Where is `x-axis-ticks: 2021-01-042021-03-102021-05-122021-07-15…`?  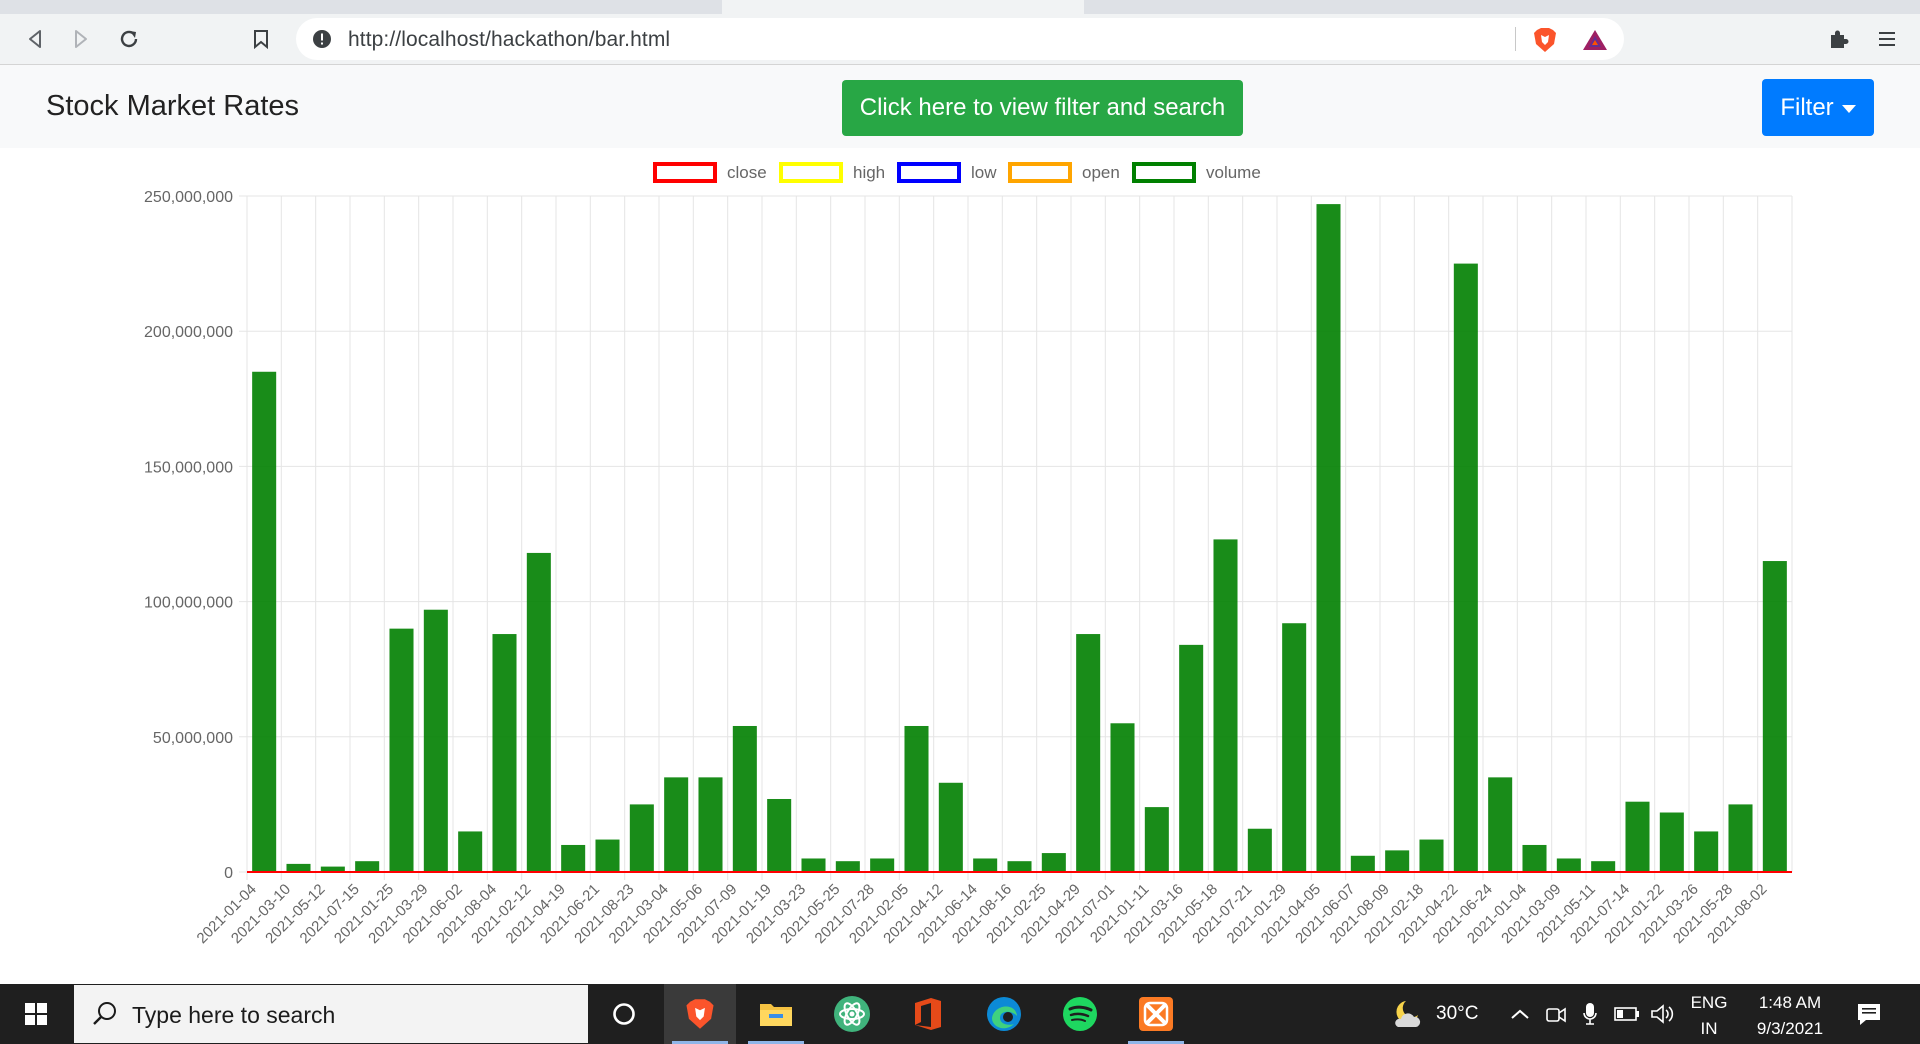
x-axis-ticks: 2021-01-042021-03-102021-05-122021-07-15… is located at coordinates (982, 914).